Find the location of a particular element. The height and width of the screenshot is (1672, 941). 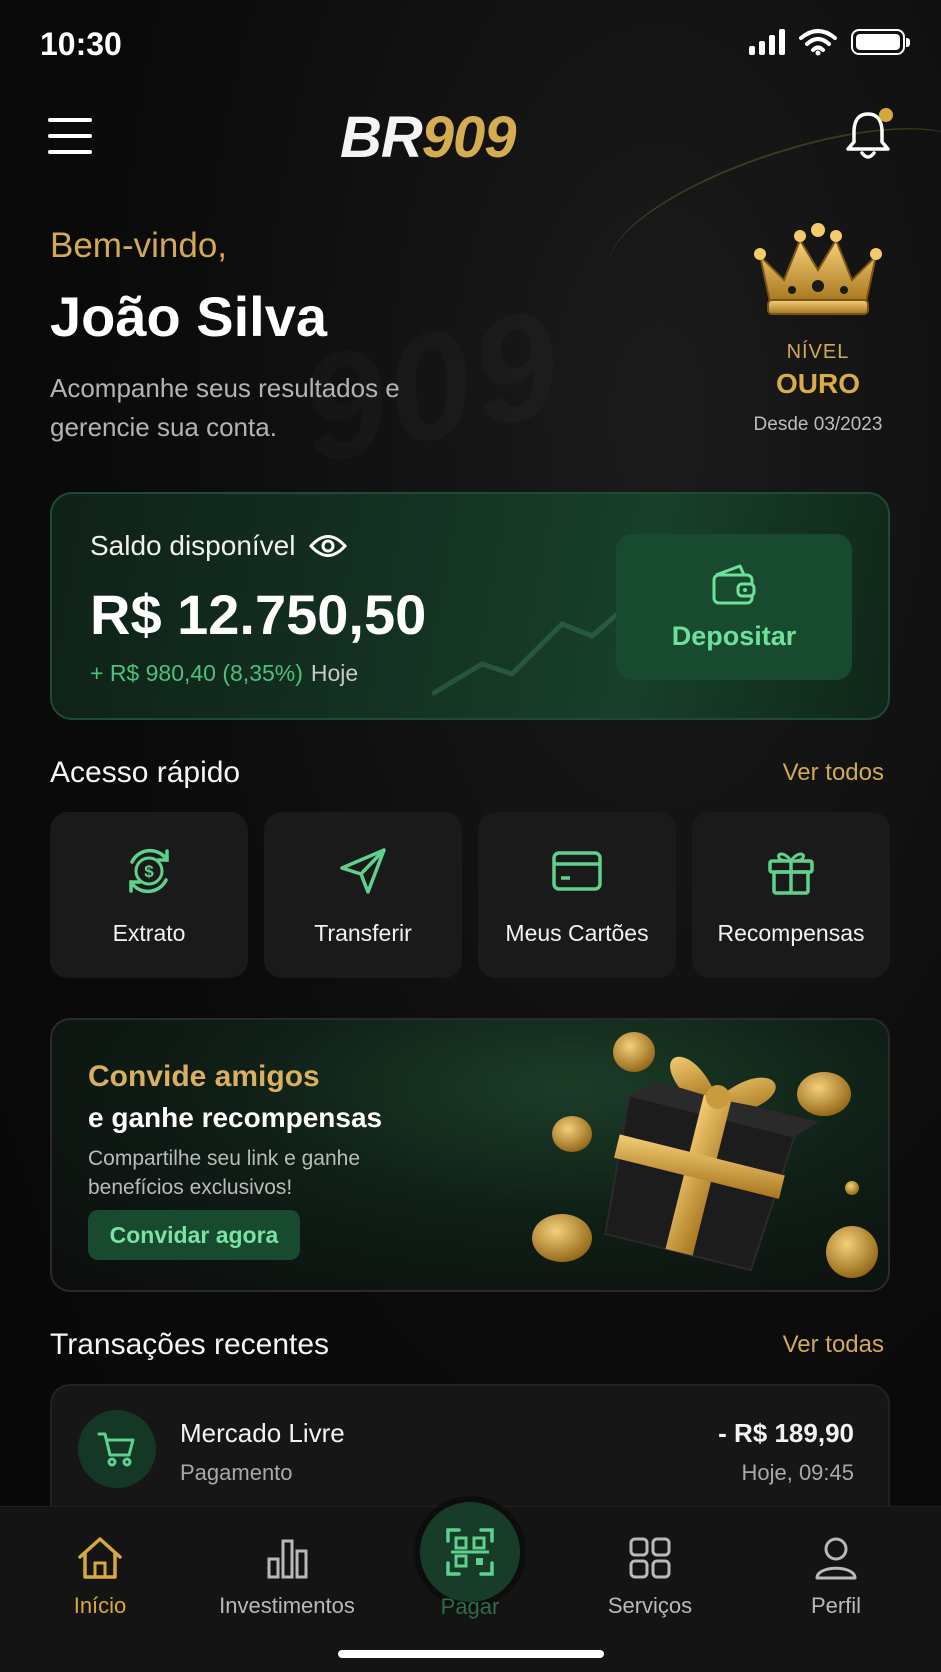

transaction-type: Pagamento is located at coordinates (236, 1472).